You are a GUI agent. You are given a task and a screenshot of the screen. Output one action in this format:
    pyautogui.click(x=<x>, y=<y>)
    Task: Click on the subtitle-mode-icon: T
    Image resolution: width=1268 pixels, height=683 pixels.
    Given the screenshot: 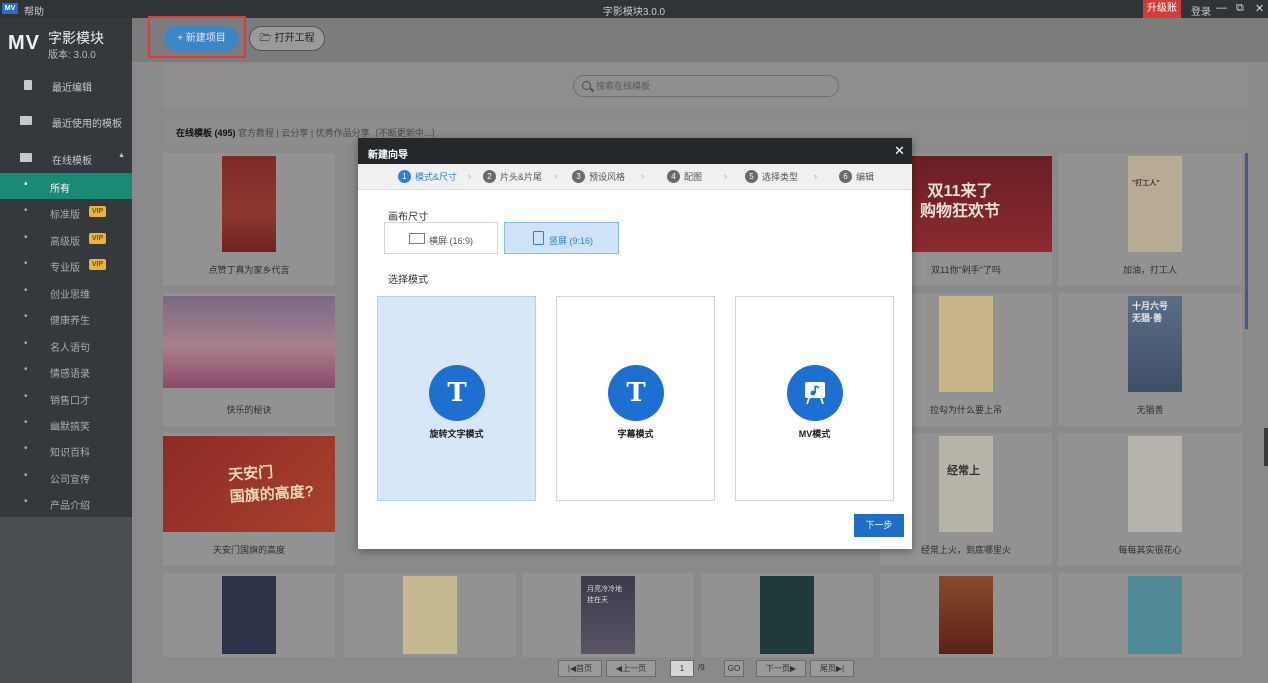 What is the action you would take?
    pyautogui.click(x=636, y=393)
    